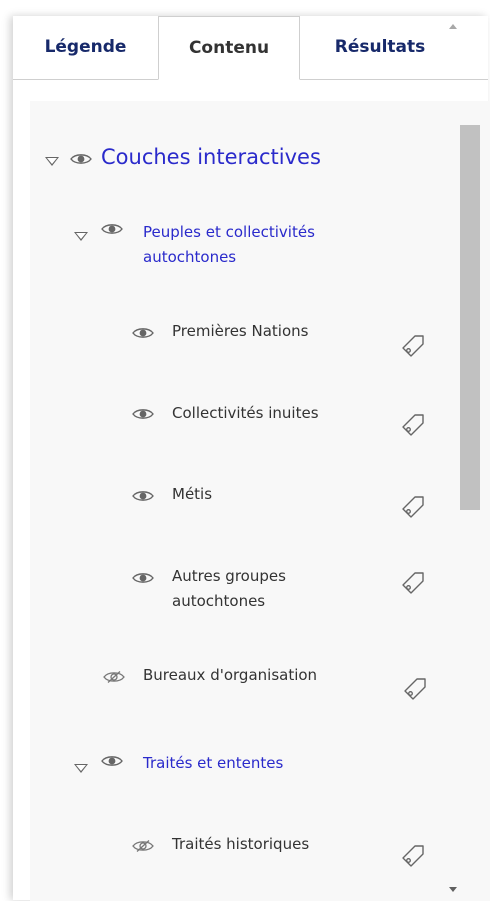 The width and height of the screenshot is (490, 901). Describe the element at coordinates (229, 232) in the screenshot. I see `group-label-peuples-line1: Peuples et collectivités` at that location.